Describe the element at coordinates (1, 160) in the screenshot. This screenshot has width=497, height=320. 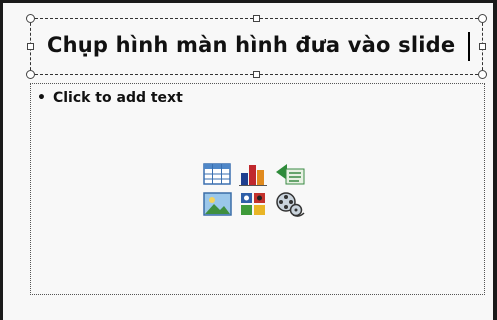
I see `window-edge-left` at that location.